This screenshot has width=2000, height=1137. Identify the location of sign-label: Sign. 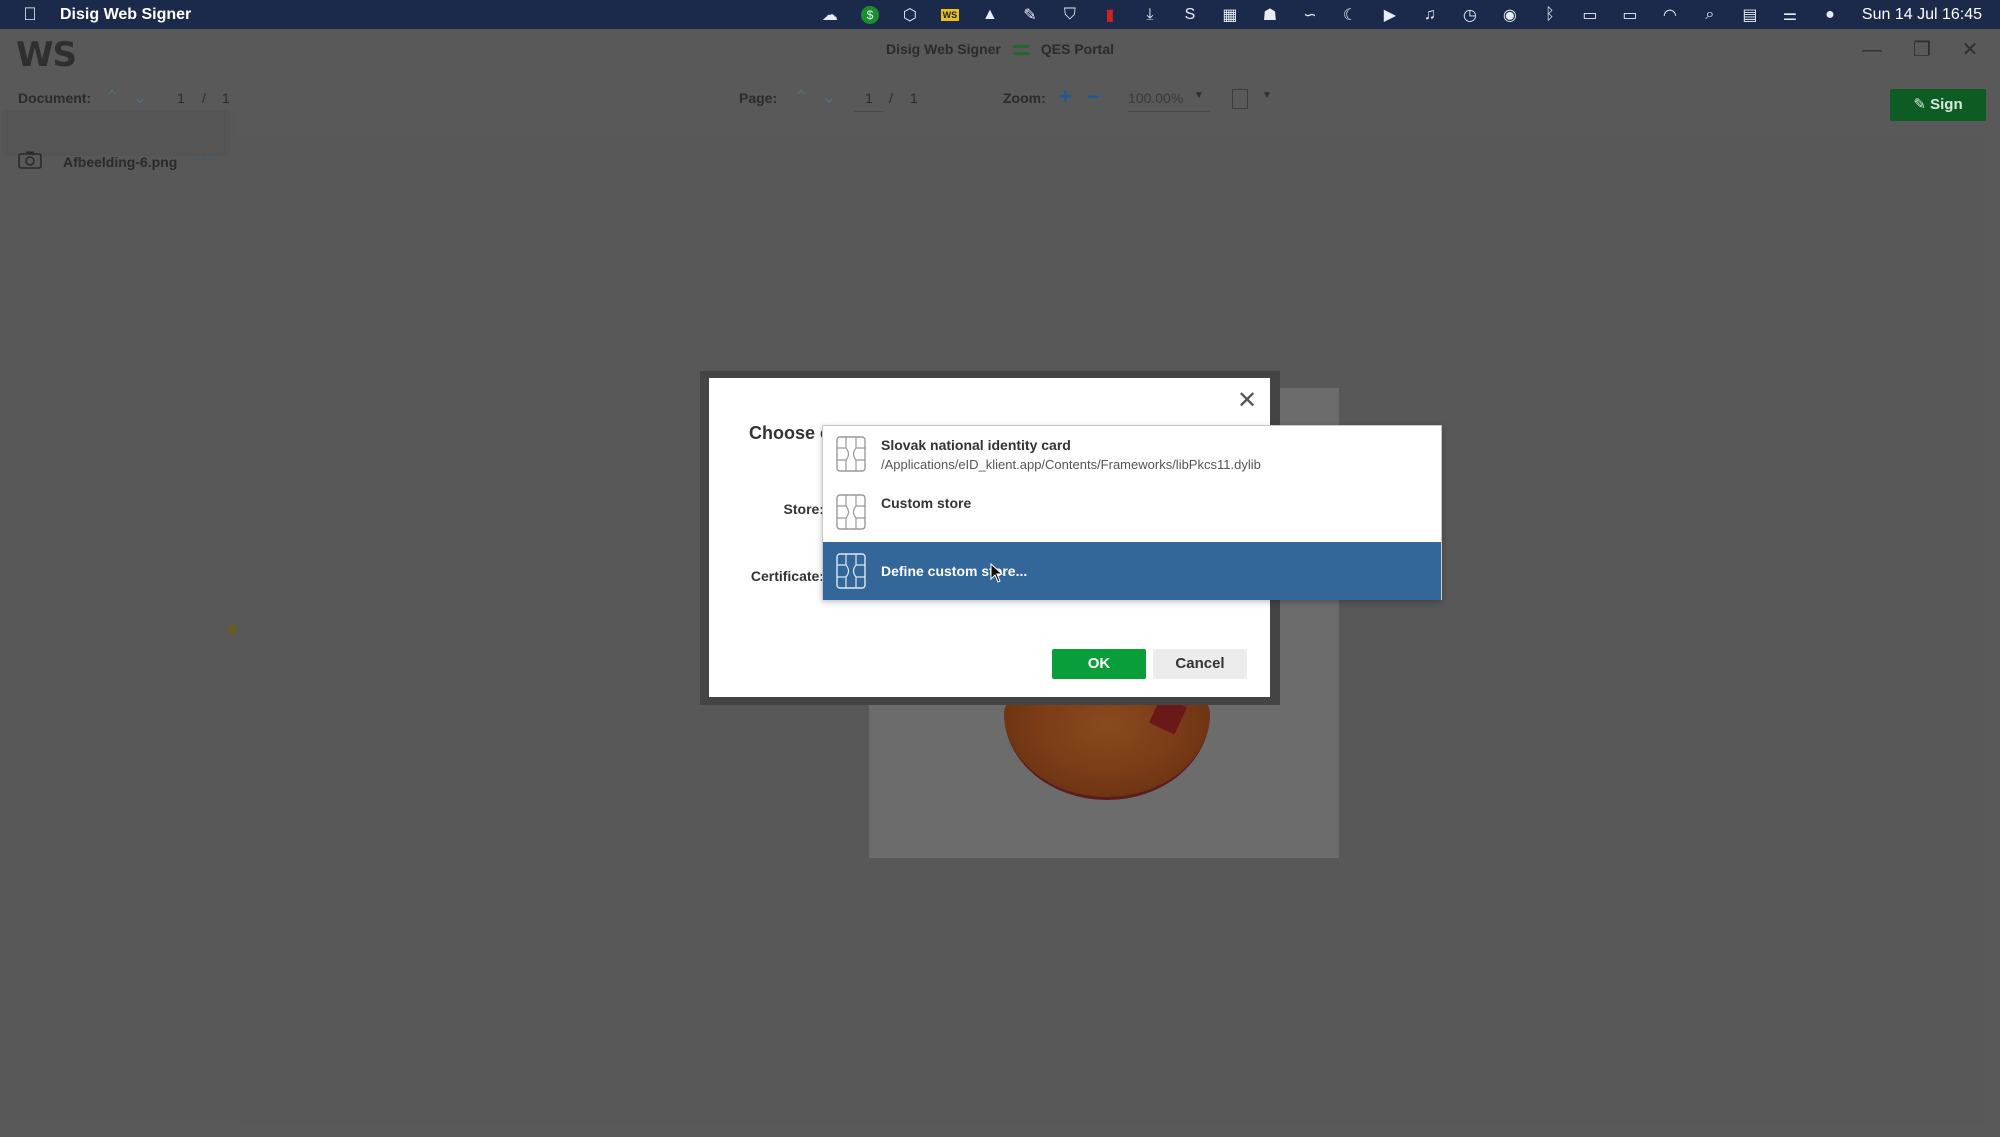
(1946, 104).